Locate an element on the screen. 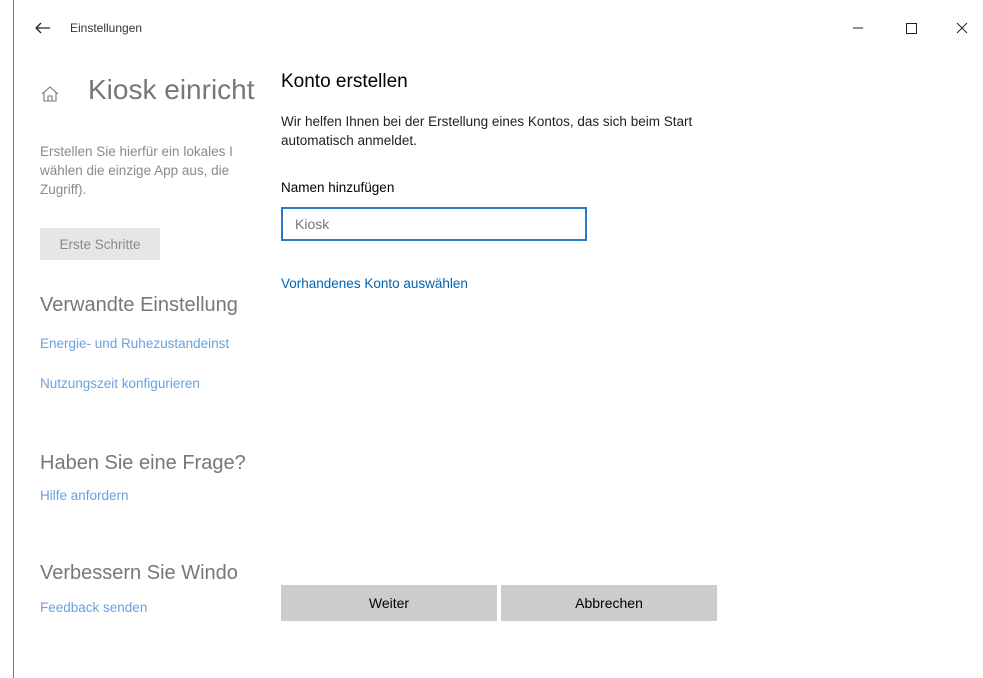 The width and height of the screenshot is (983, 678). minimize-button is located at coordinates (858, 28).